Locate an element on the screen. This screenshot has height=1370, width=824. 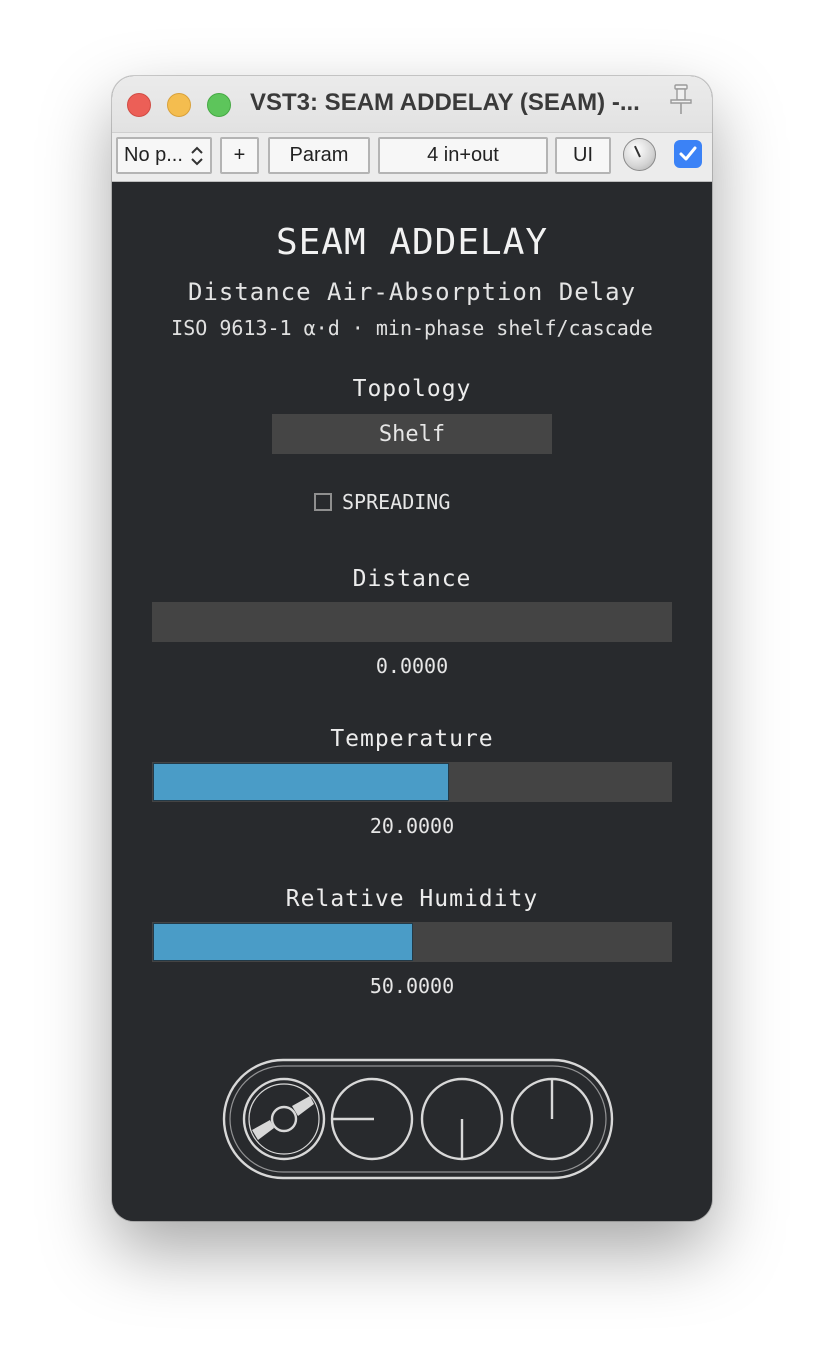
bypass-checkbox is located at coordinates (688, 154).